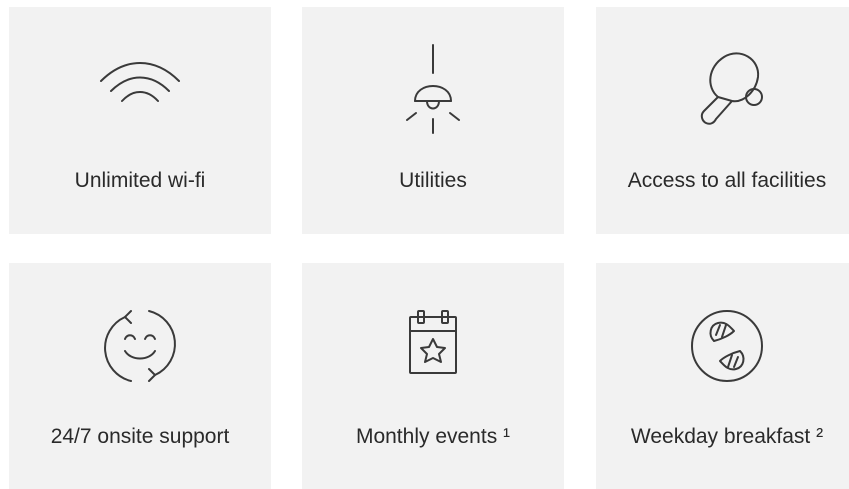 Image resolution: width=849 pixels, height=489 pixels. Describe the element at coordinates (731, 88) in the screenshot. I see `ping-pong-icon` at that location.